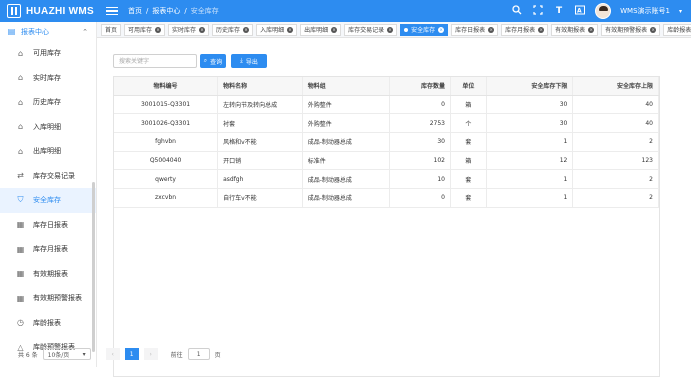  Describe the element at coordinates (677, 29) in the screenshot. I see `tab-12: 库龄报表×` at that location.